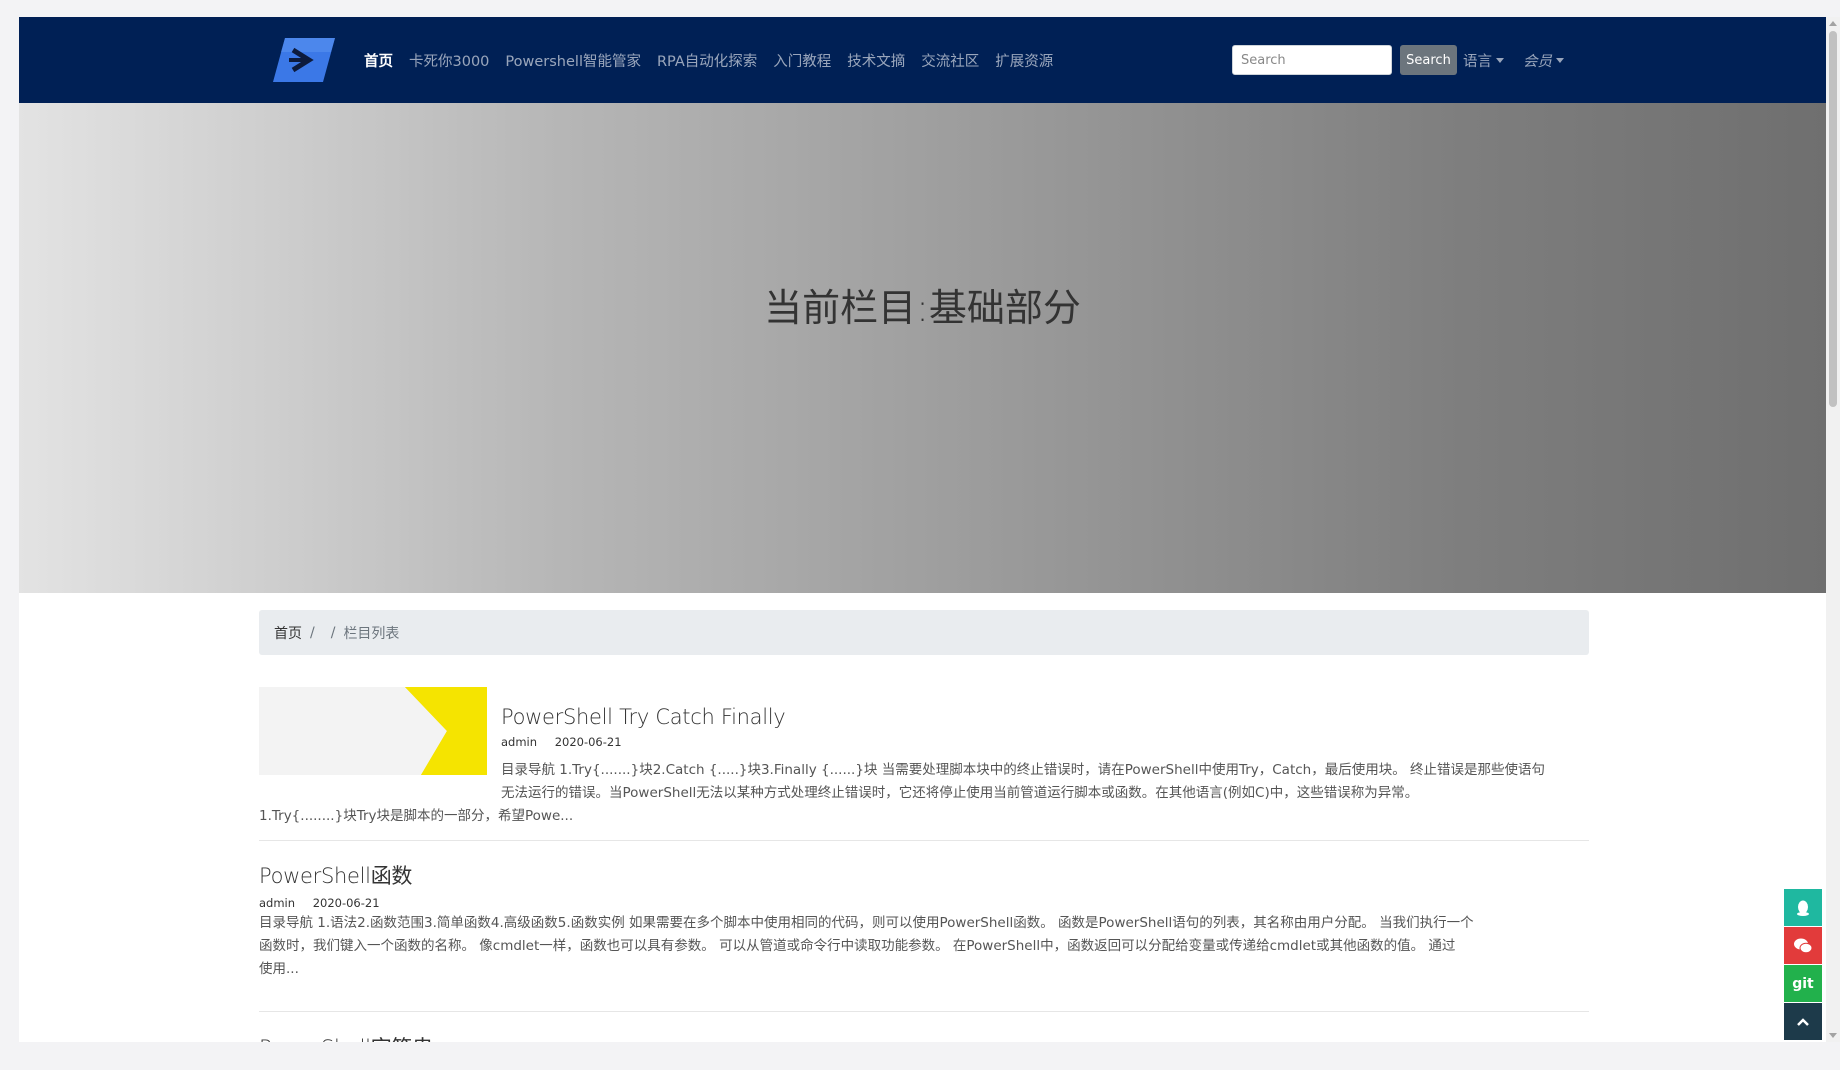  Describe the element at coordinates (924, 875) in the screenshot. I see `article-title-link: PowerShell函数` at that location.